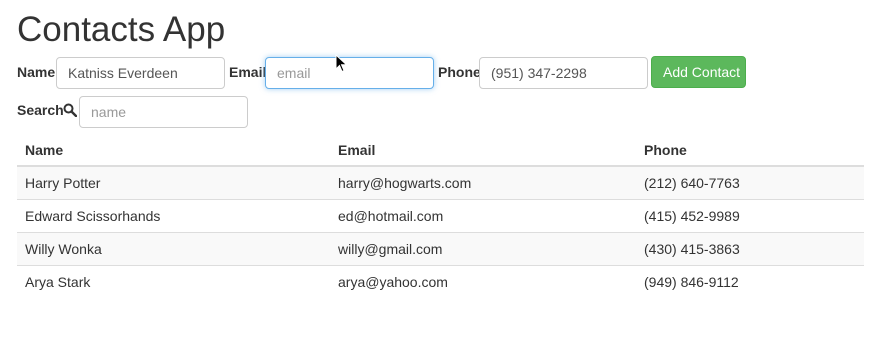 Image resolution: width=882 pixels, height=352 pixels. What do you see at coordinates (341, 63) in the screenshot?
I see `mouse-cursor-icon` at bounding box center [341, 63].